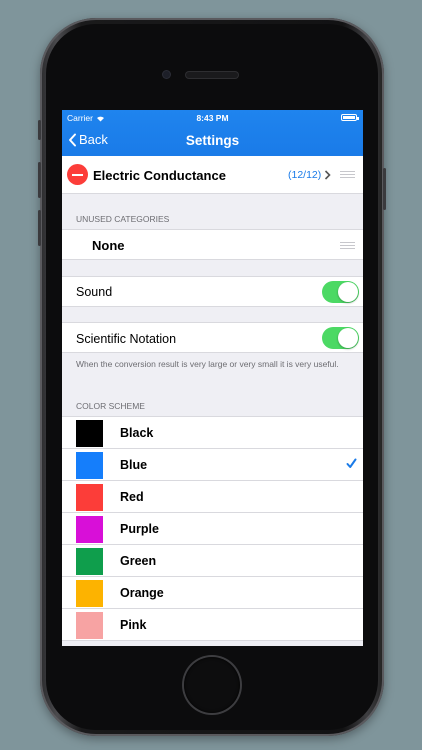 The image size is (422, 750). Describe the element at coordinates (108, 245) in the screenshot. I see `unused-category-name: None` at that location.